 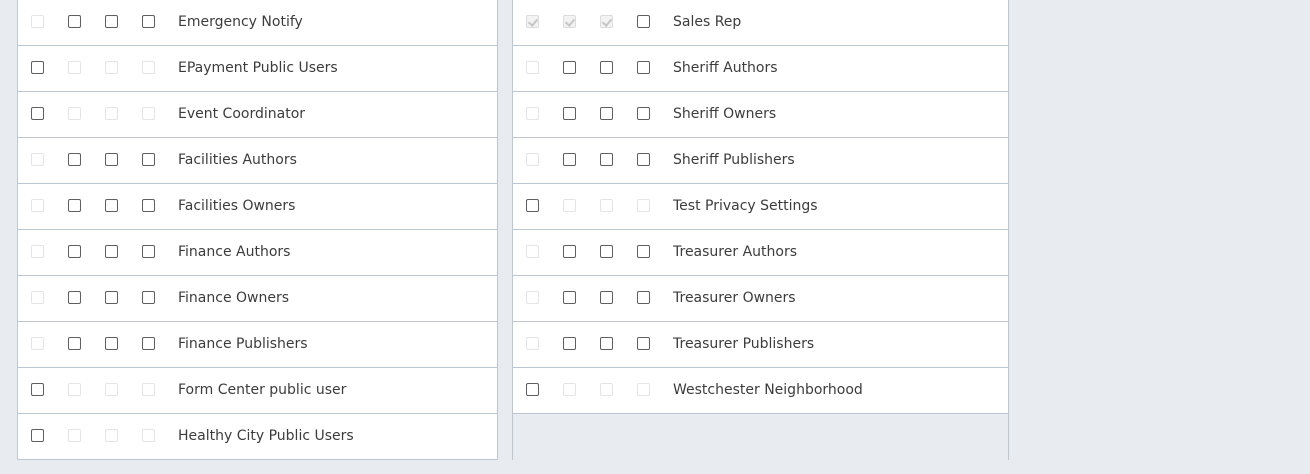 I want to click on group-label: Sheriff Authors, so click(x=725, y=68).